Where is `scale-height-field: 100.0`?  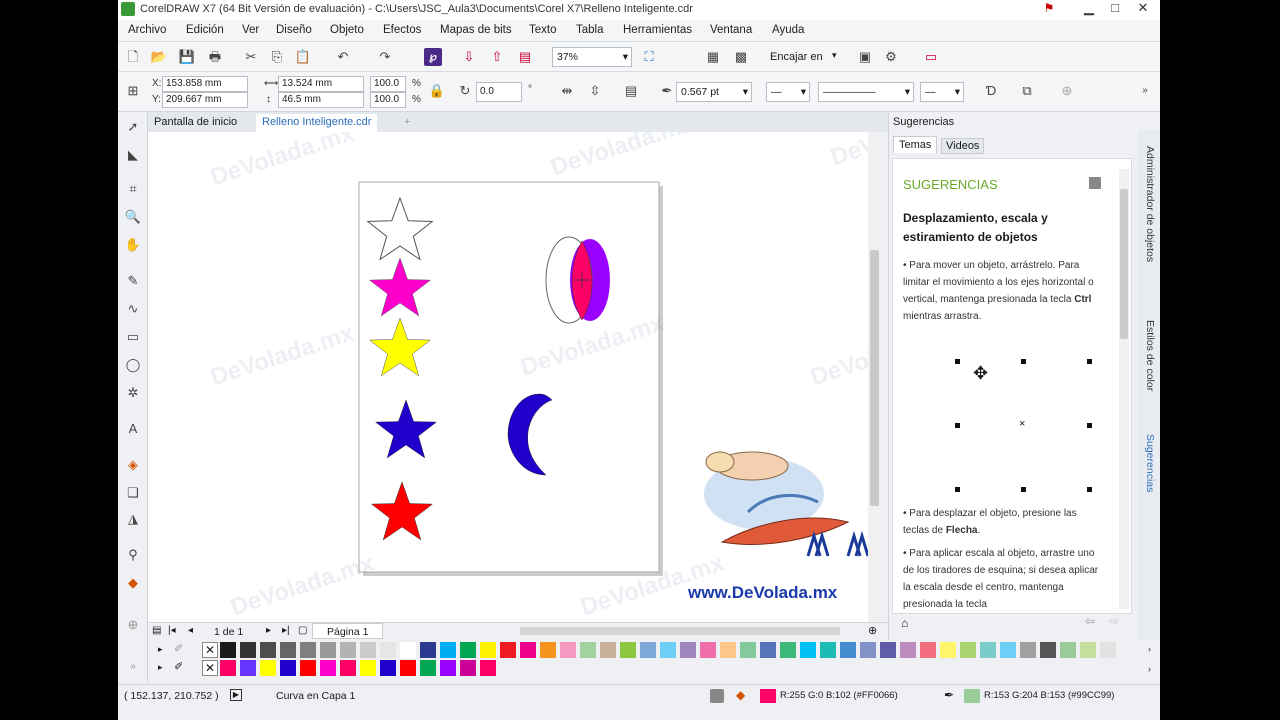
scale-height-field: 100.0 is located at coordinates (388, 100).